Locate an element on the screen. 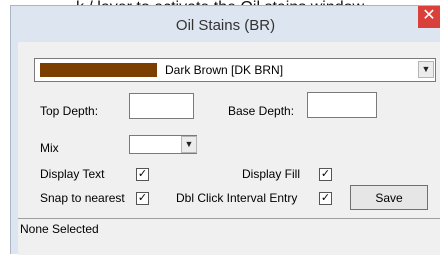 The height and width of the screenshot is (255, 440). top-depth-input is located at coordinates (161, 106).